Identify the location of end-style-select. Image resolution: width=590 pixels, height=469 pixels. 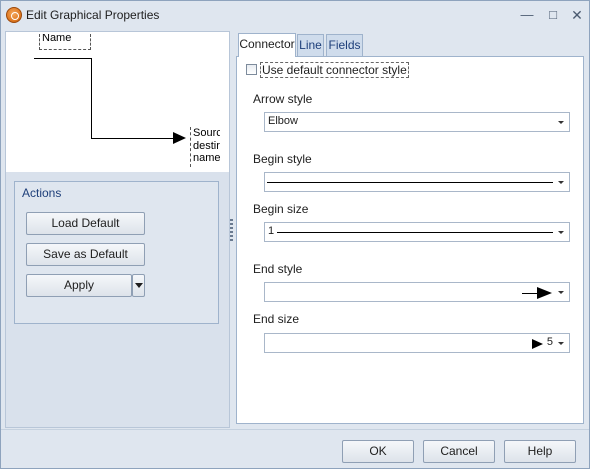
(417, 292).